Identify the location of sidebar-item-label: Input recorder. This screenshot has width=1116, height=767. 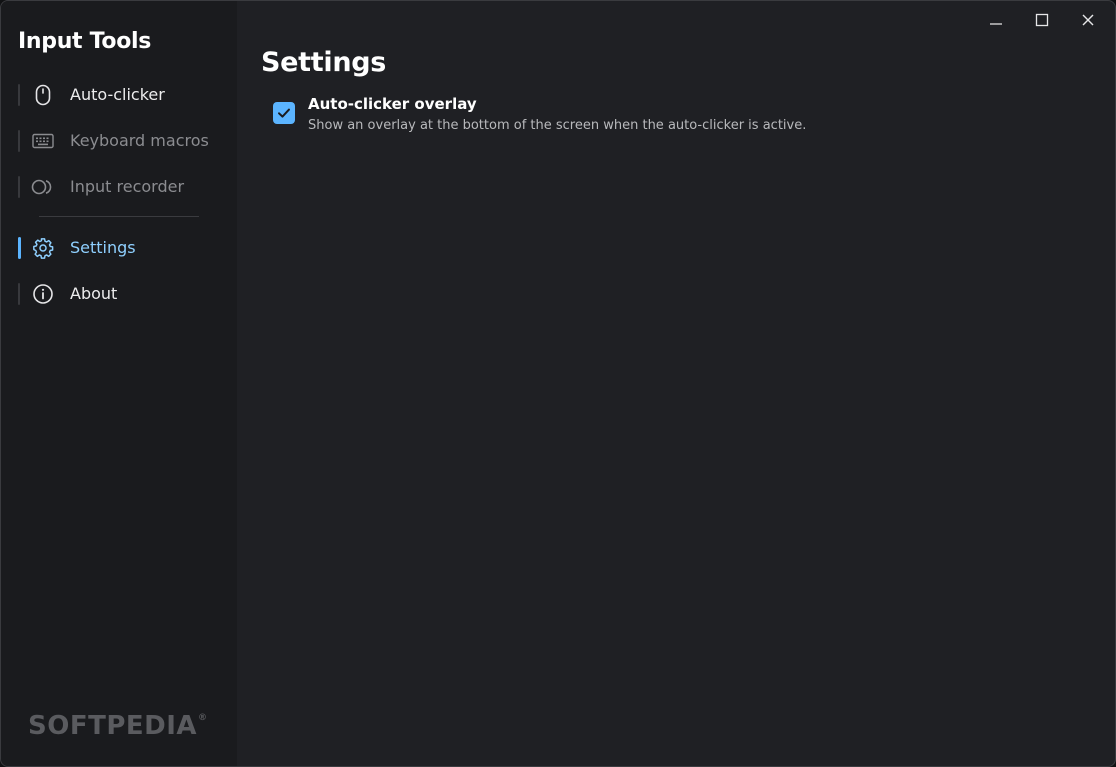
(127, 186).